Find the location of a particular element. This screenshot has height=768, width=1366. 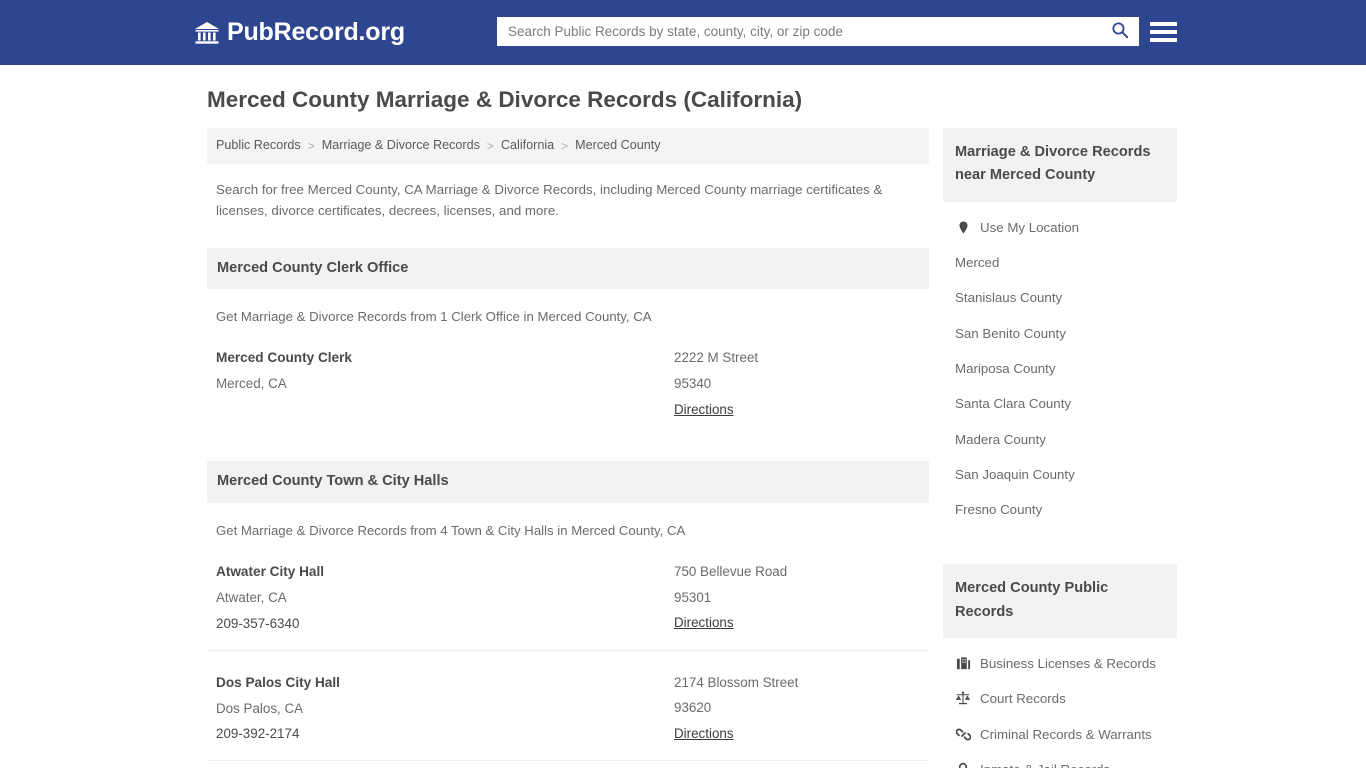

sidebar-item-criminal-records-warrants: Criminal Records & Warrants is located at coordinates (1060, 734).